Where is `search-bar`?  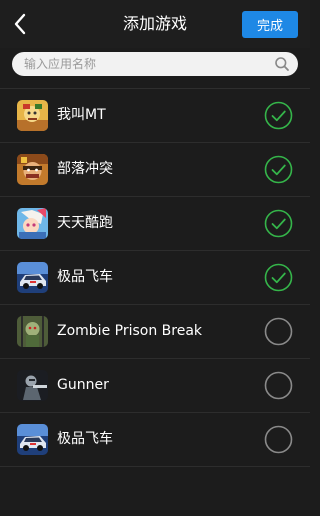
search-bar is located at coordinates (155, 66).